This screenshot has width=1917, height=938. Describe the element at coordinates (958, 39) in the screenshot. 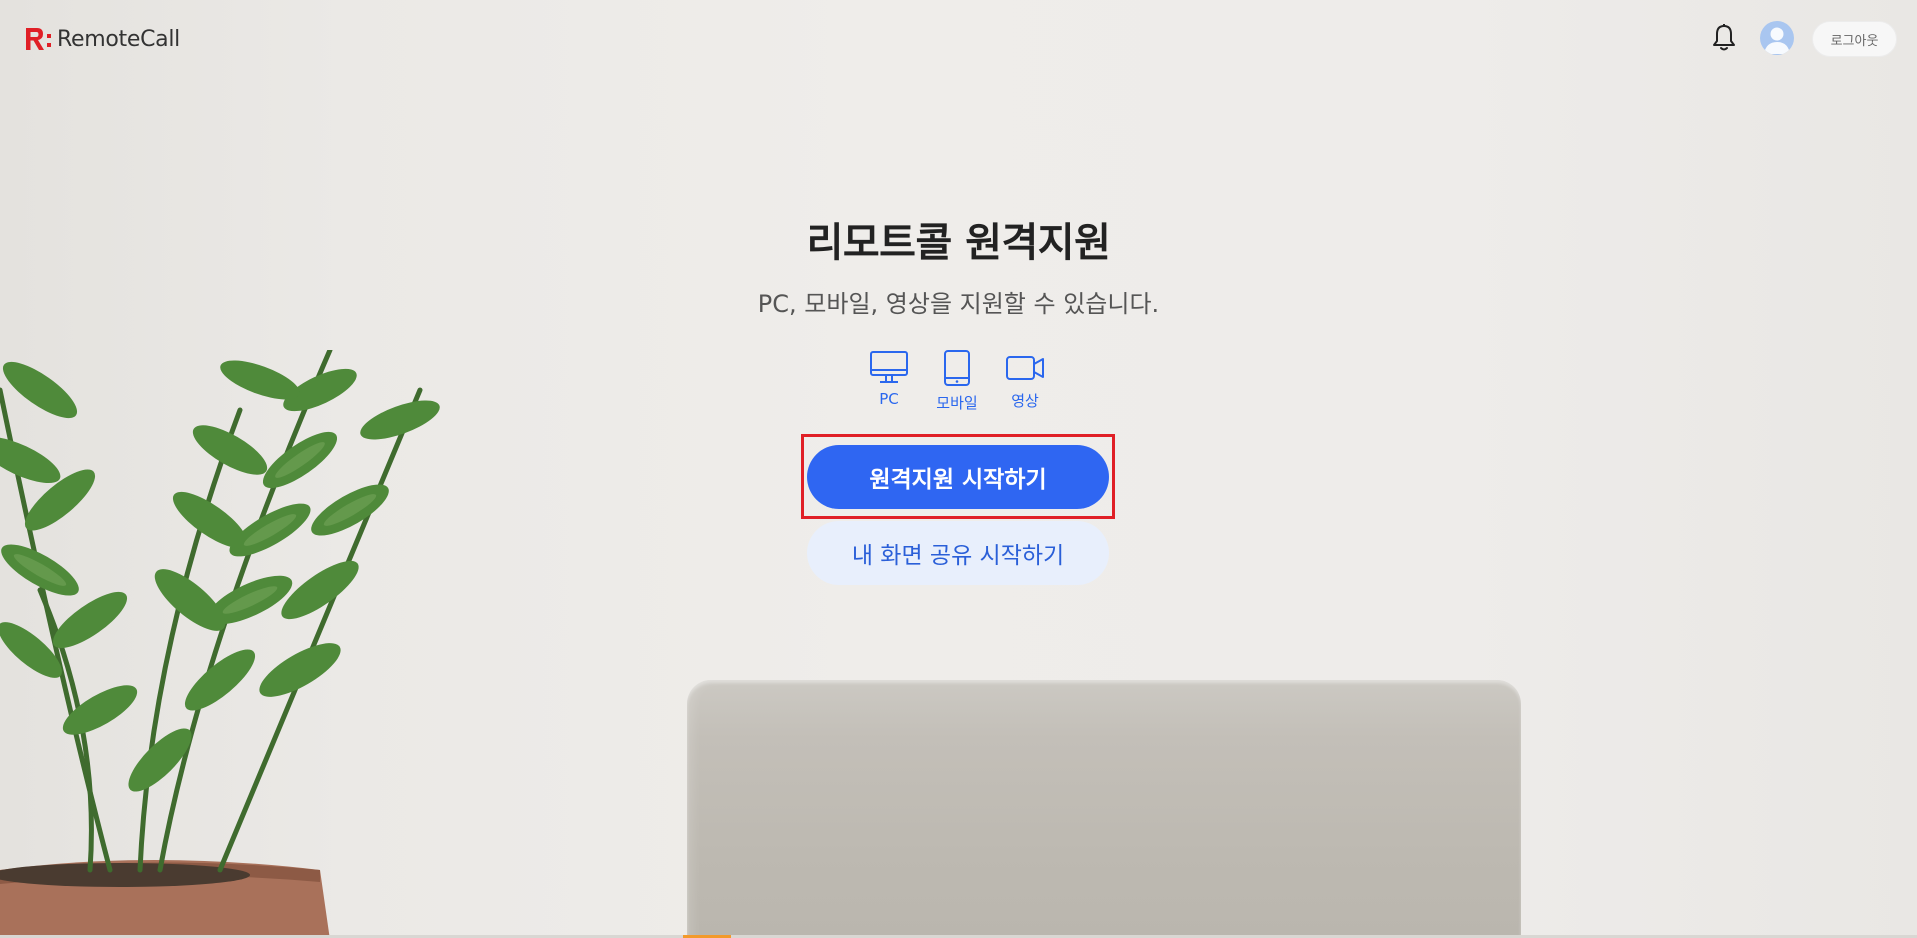

I see `header: RemoteCall 로그아웃` at that location.